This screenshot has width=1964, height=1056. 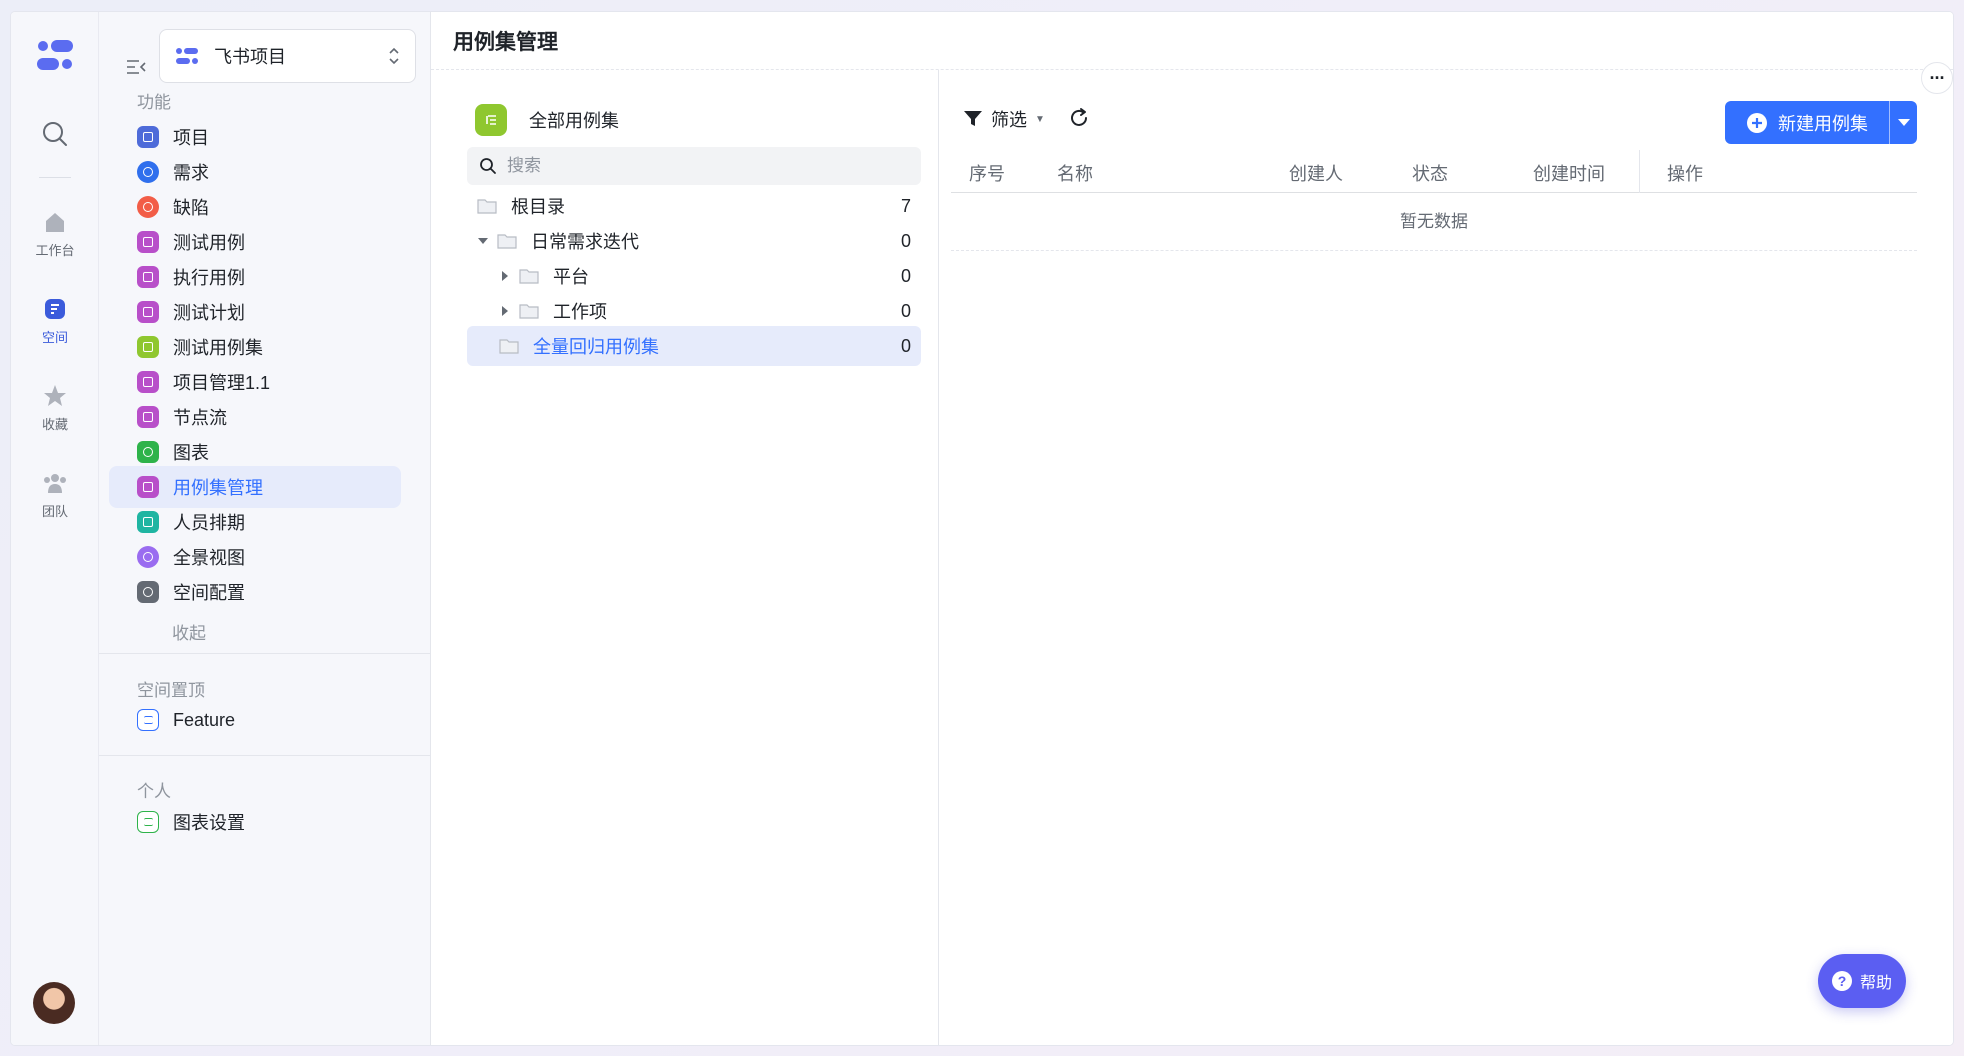 I want to click on rail-label: 空间, so click(x=54, y=337).